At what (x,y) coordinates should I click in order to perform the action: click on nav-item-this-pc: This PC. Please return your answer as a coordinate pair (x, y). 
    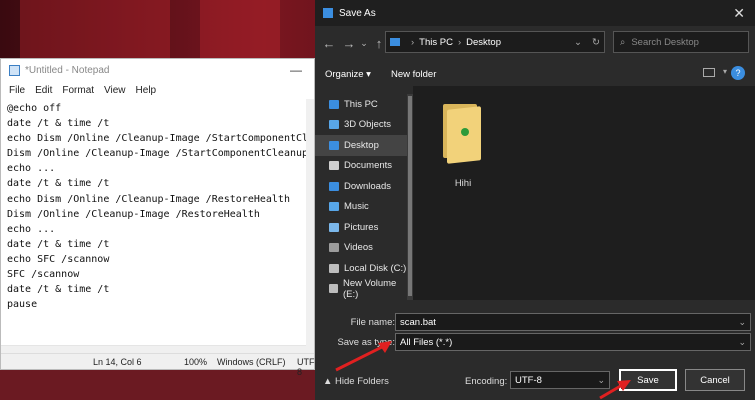
    Looking at the image, I should click on (361, 104).